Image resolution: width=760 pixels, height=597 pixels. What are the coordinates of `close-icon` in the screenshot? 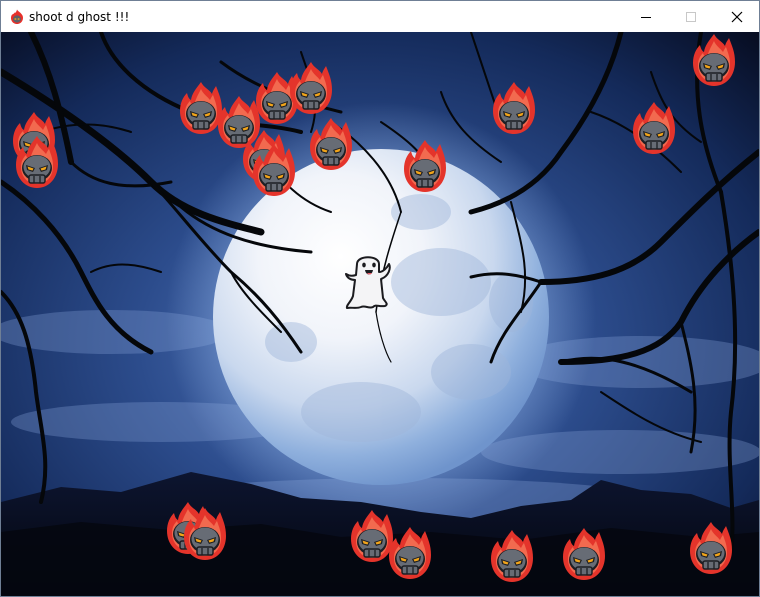 It's located at (737, 16).